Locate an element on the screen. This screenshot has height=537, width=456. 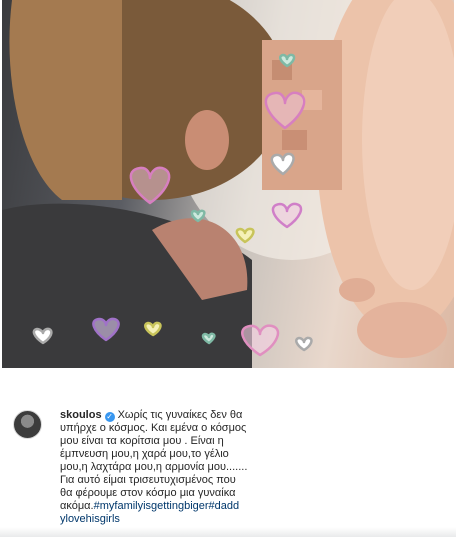
hashtag-link-continued: ylovehisgirls is located at coordinates (90, 519).